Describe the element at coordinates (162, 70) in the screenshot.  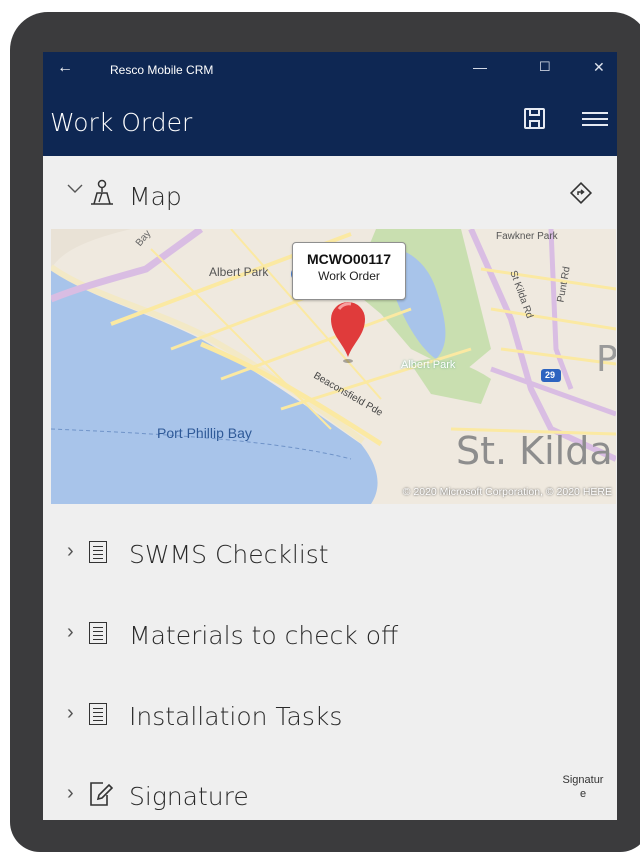
I see `app-title: Resco Mobile CRM` at that location.